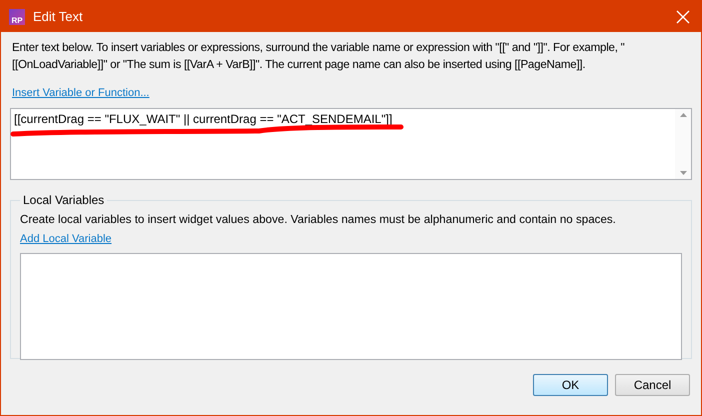  Describe the element at coordinates (683, 17) in the screenshot. I see `close-icon` at that location.